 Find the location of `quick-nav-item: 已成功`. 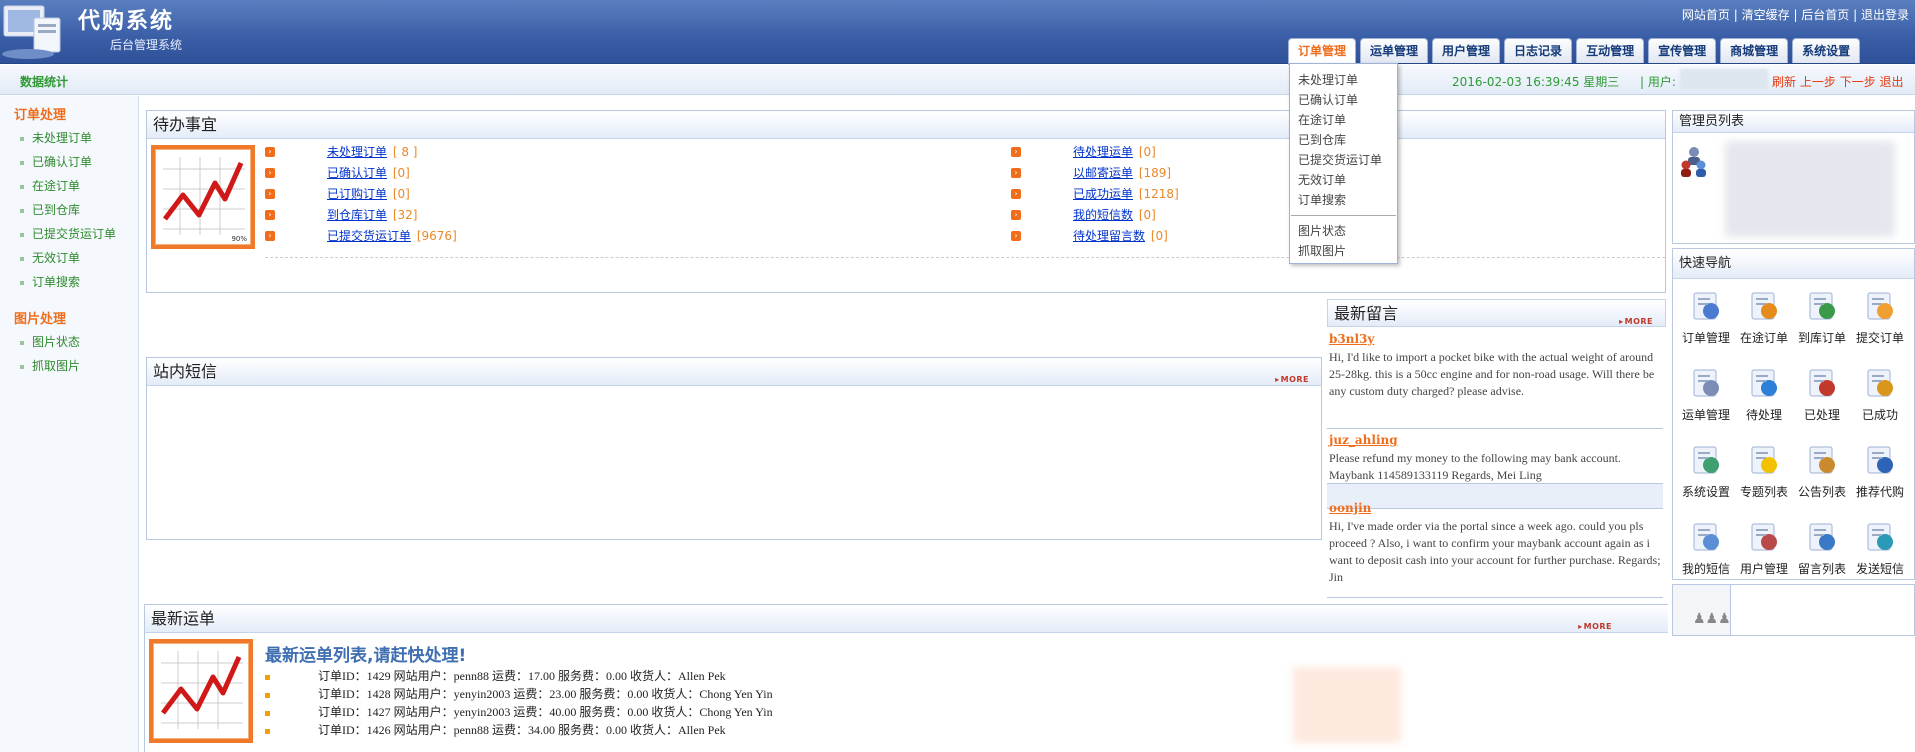

quick-nav-item: 已成功 is located at coordinates (1880, 394).